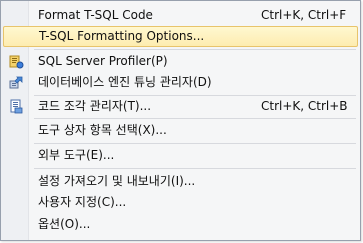  What do you see at coordinates (16, 82) in the screenshot?
I see `tuning-advisor-icon` at bounding box center [16, 82].